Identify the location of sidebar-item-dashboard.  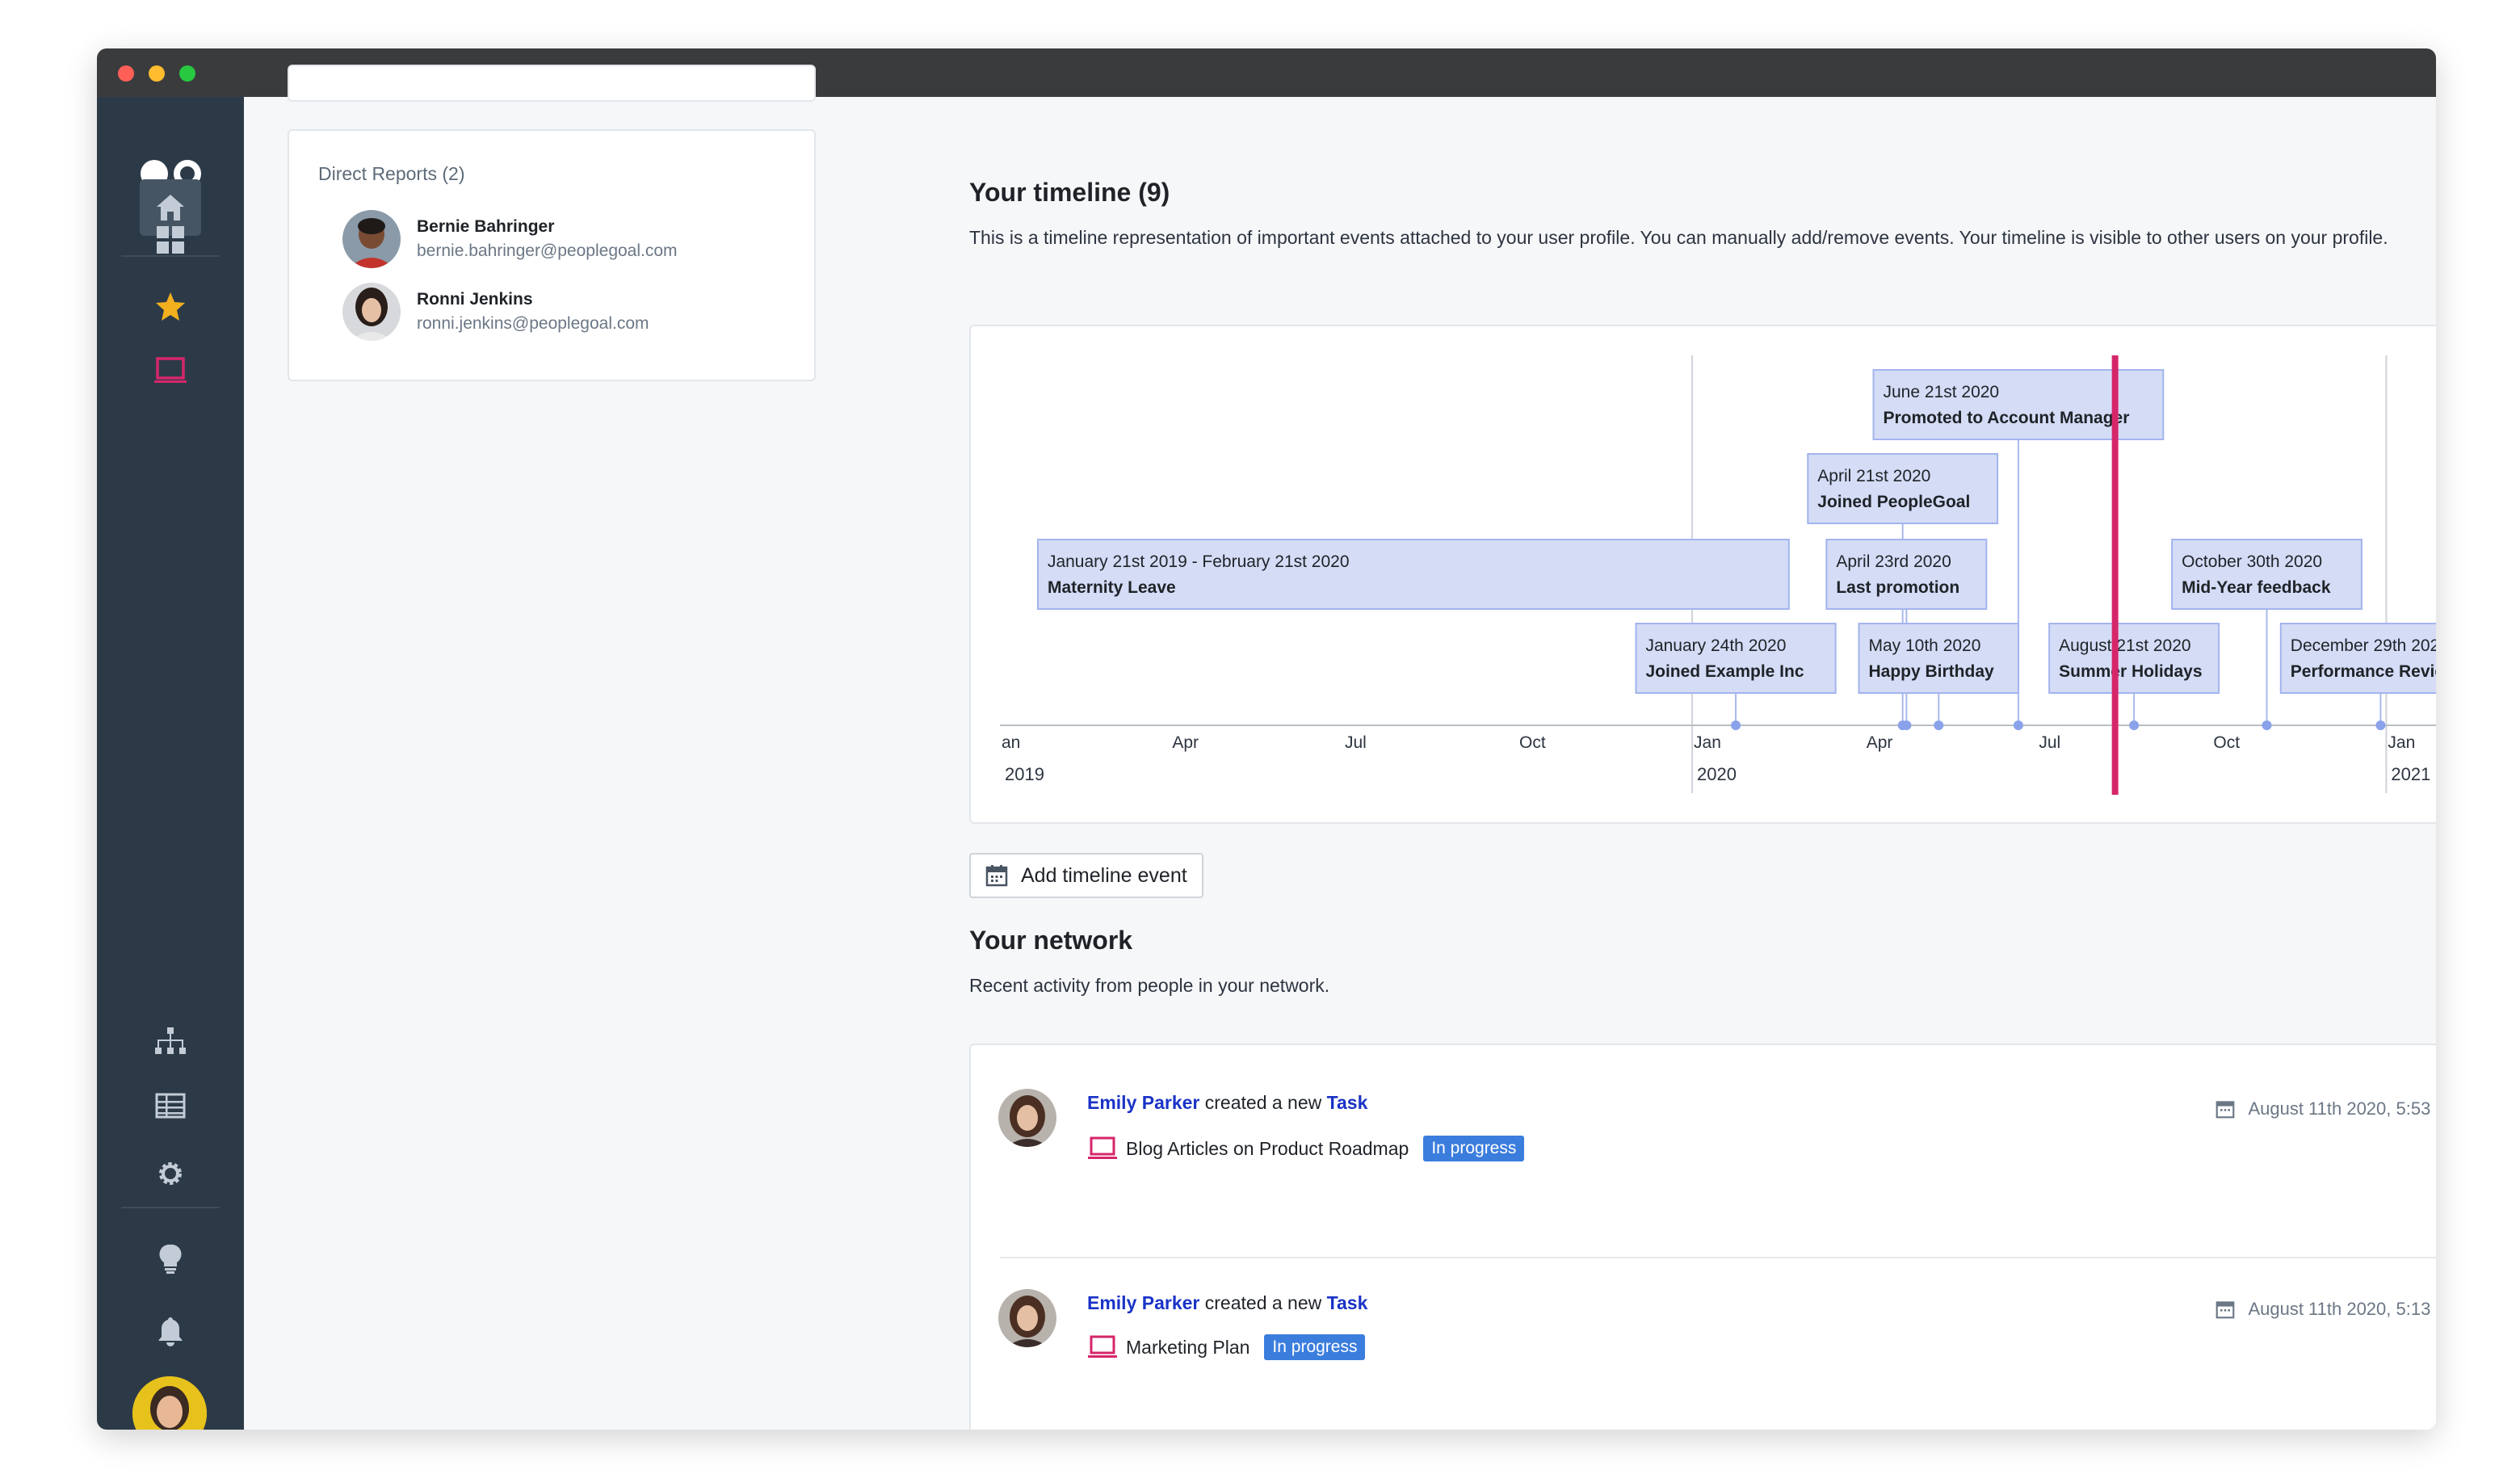
(170, 240).